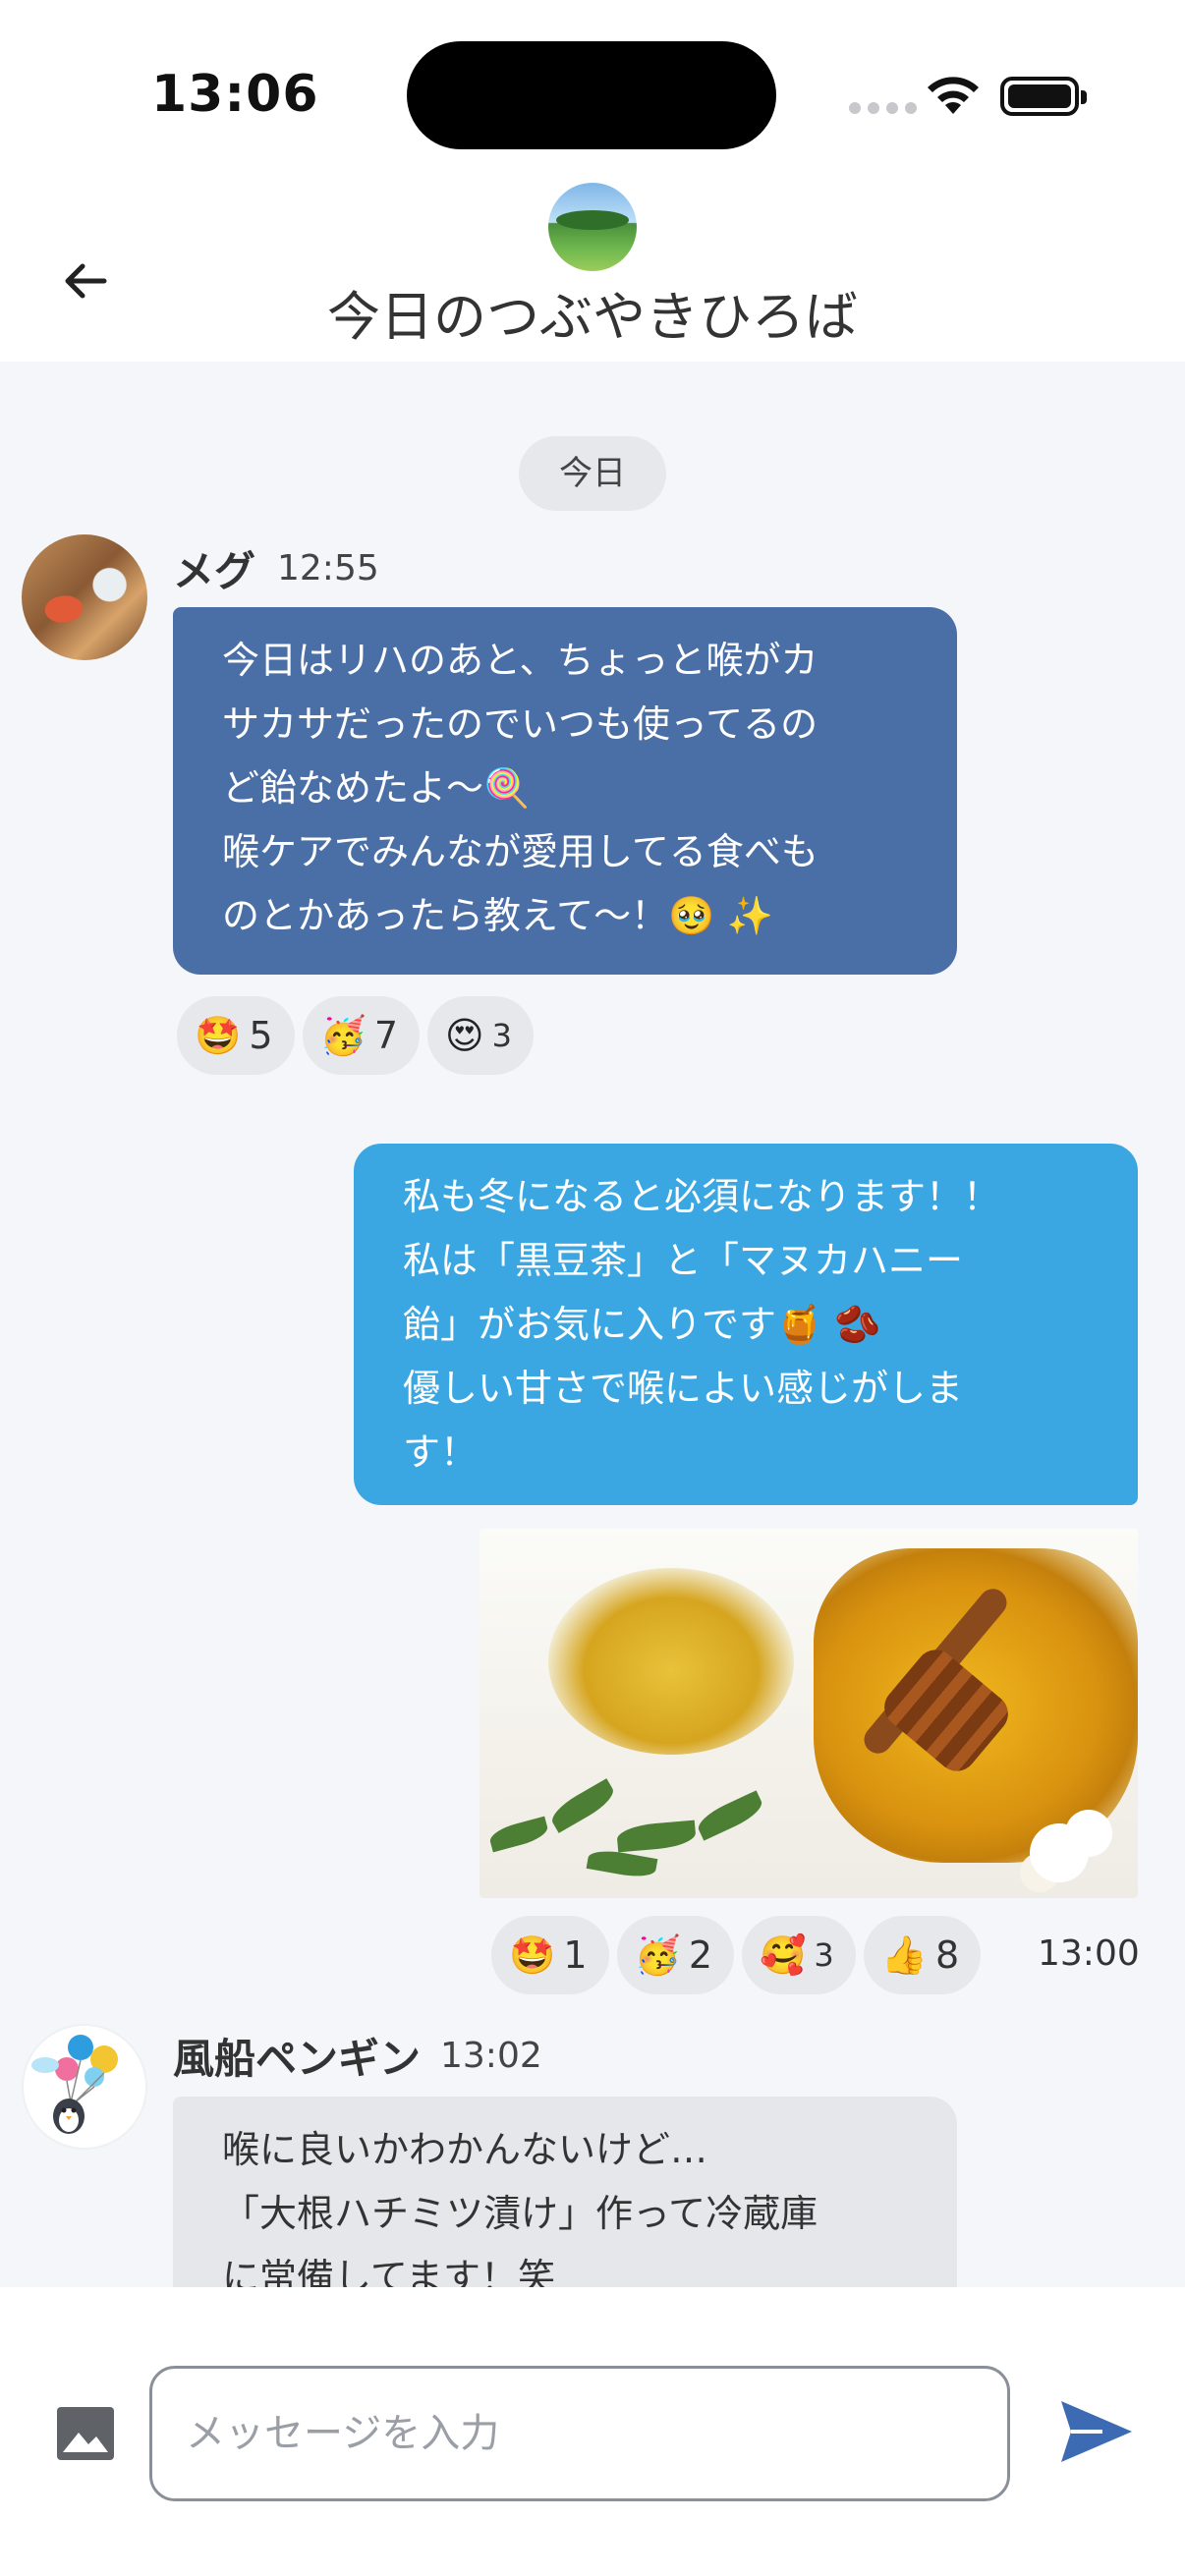 Image resolution: width=1185 pixels, height=2576 pixels. I want to click on message-time: 13:02, so click(491, 2056).